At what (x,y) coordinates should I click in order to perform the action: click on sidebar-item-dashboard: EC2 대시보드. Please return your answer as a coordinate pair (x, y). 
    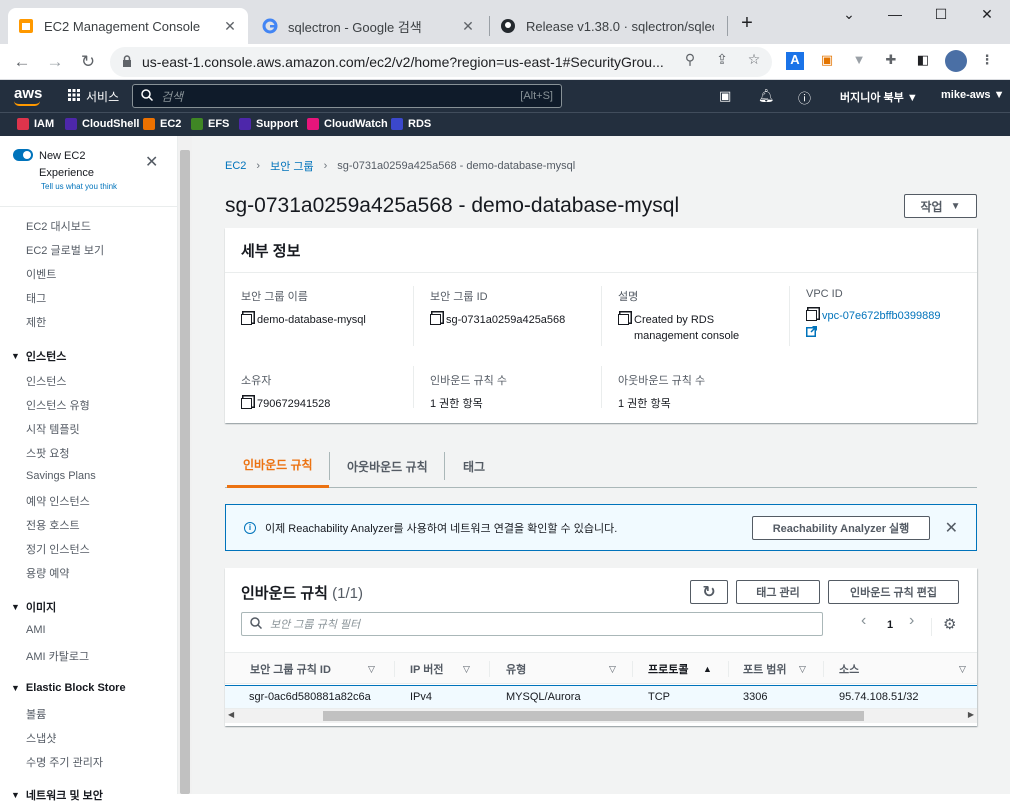
    Looking at the image, I should click on (58, 226).